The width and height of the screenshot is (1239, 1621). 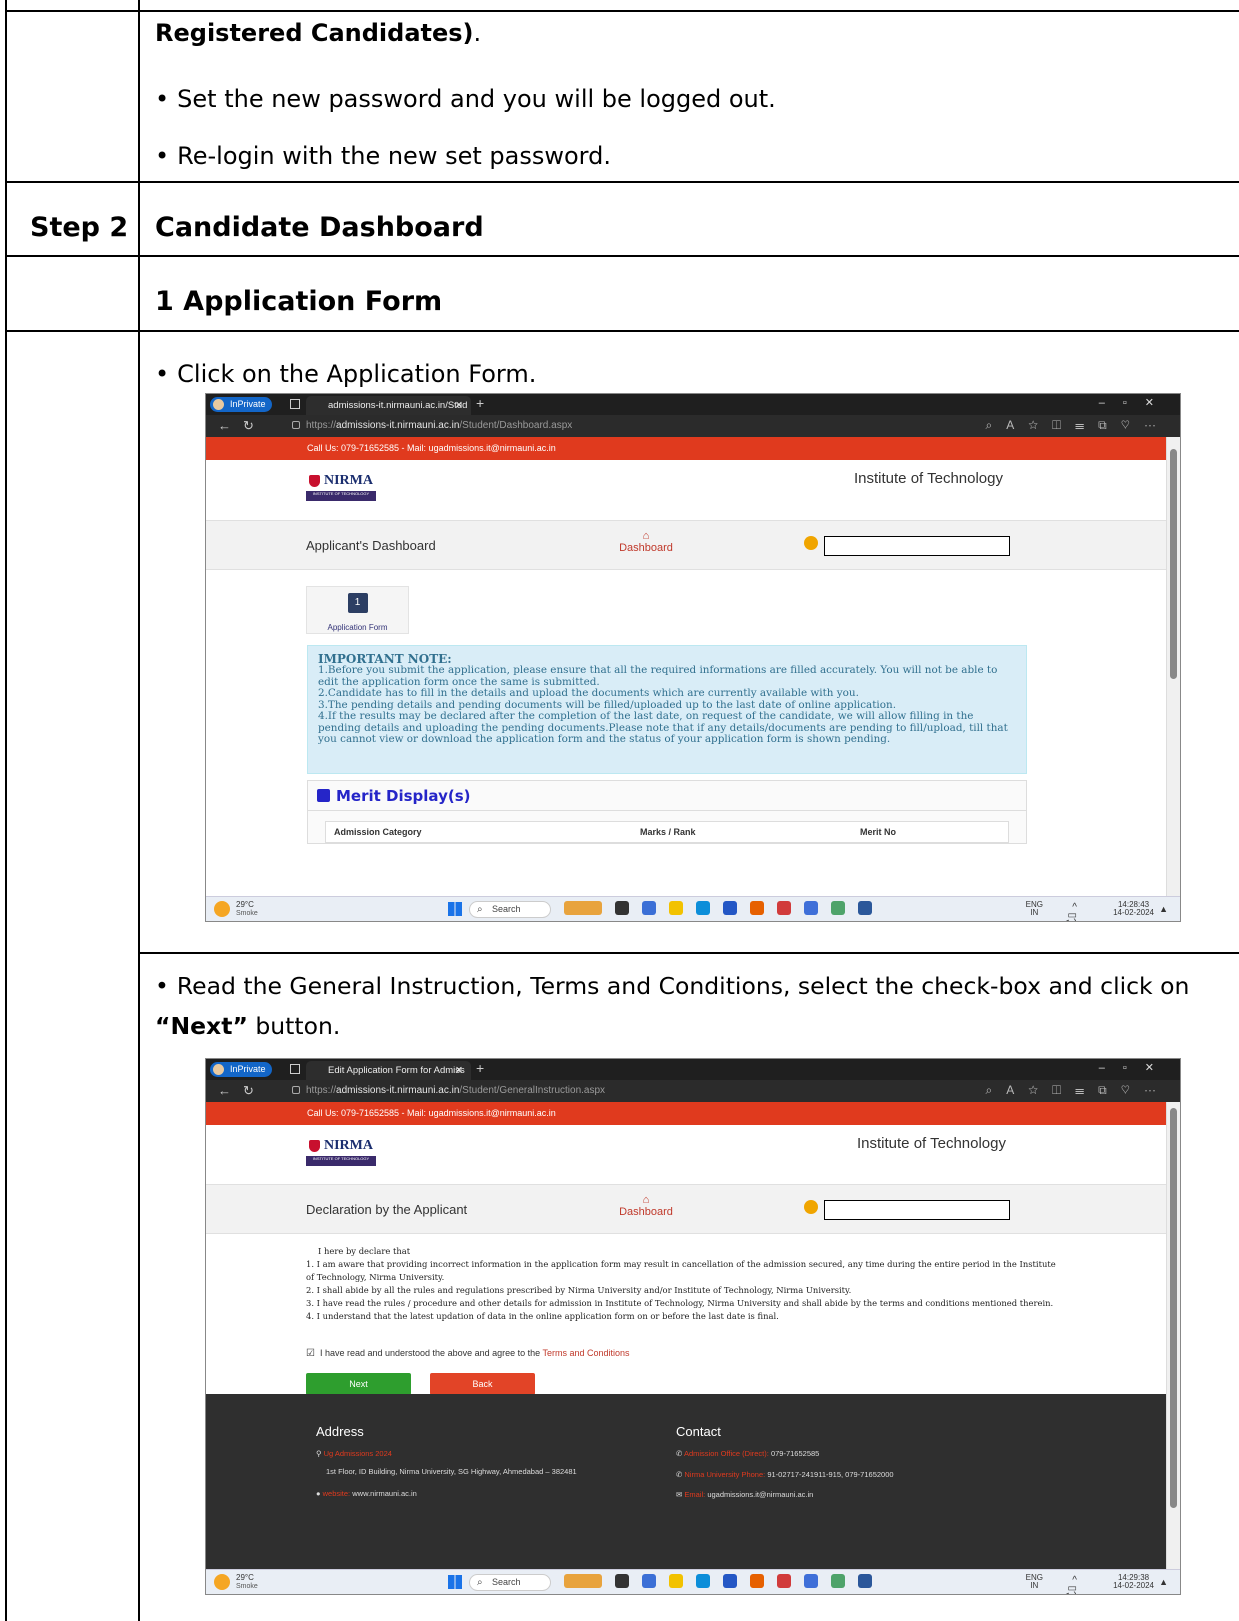 What do you see at coordinates (1133, 1582) in the screenshot?
I see `taskbar-clock: 14:29:38 14-02-2024` at bounding box center [1133, 1582].